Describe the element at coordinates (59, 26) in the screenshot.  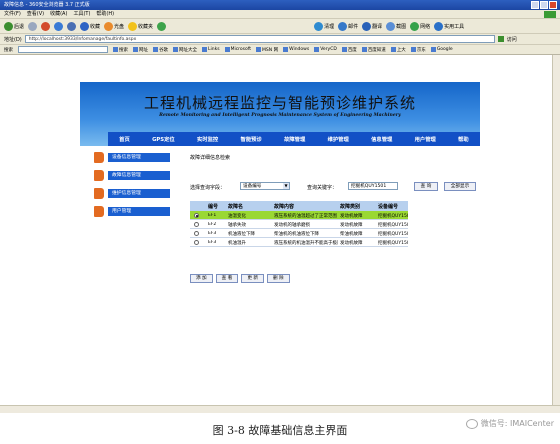
I see `refresh-button` at that location.